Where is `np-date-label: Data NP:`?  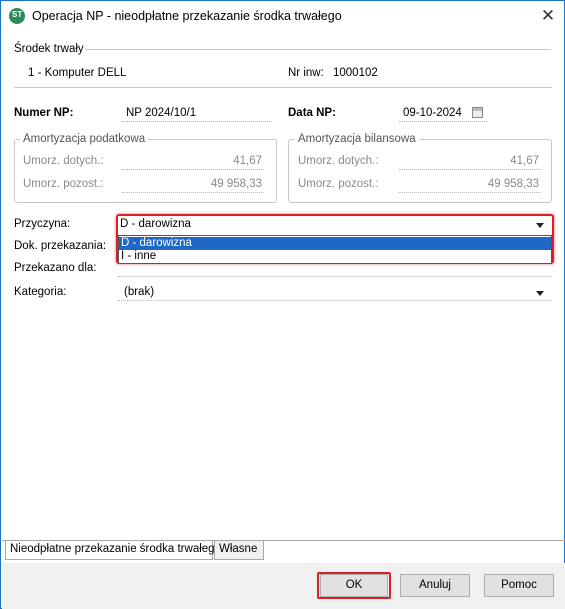 np-date-label: Data NP: is located at coordinates (312, 113).